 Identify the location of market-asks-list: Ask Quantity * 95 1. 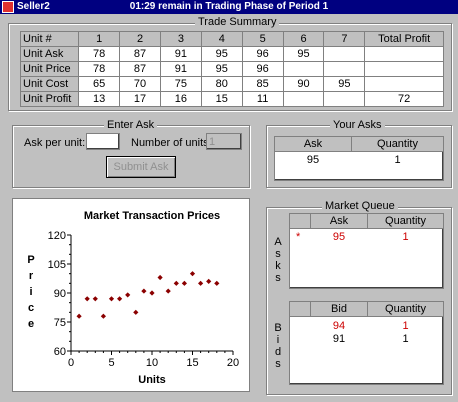
(366, 251).